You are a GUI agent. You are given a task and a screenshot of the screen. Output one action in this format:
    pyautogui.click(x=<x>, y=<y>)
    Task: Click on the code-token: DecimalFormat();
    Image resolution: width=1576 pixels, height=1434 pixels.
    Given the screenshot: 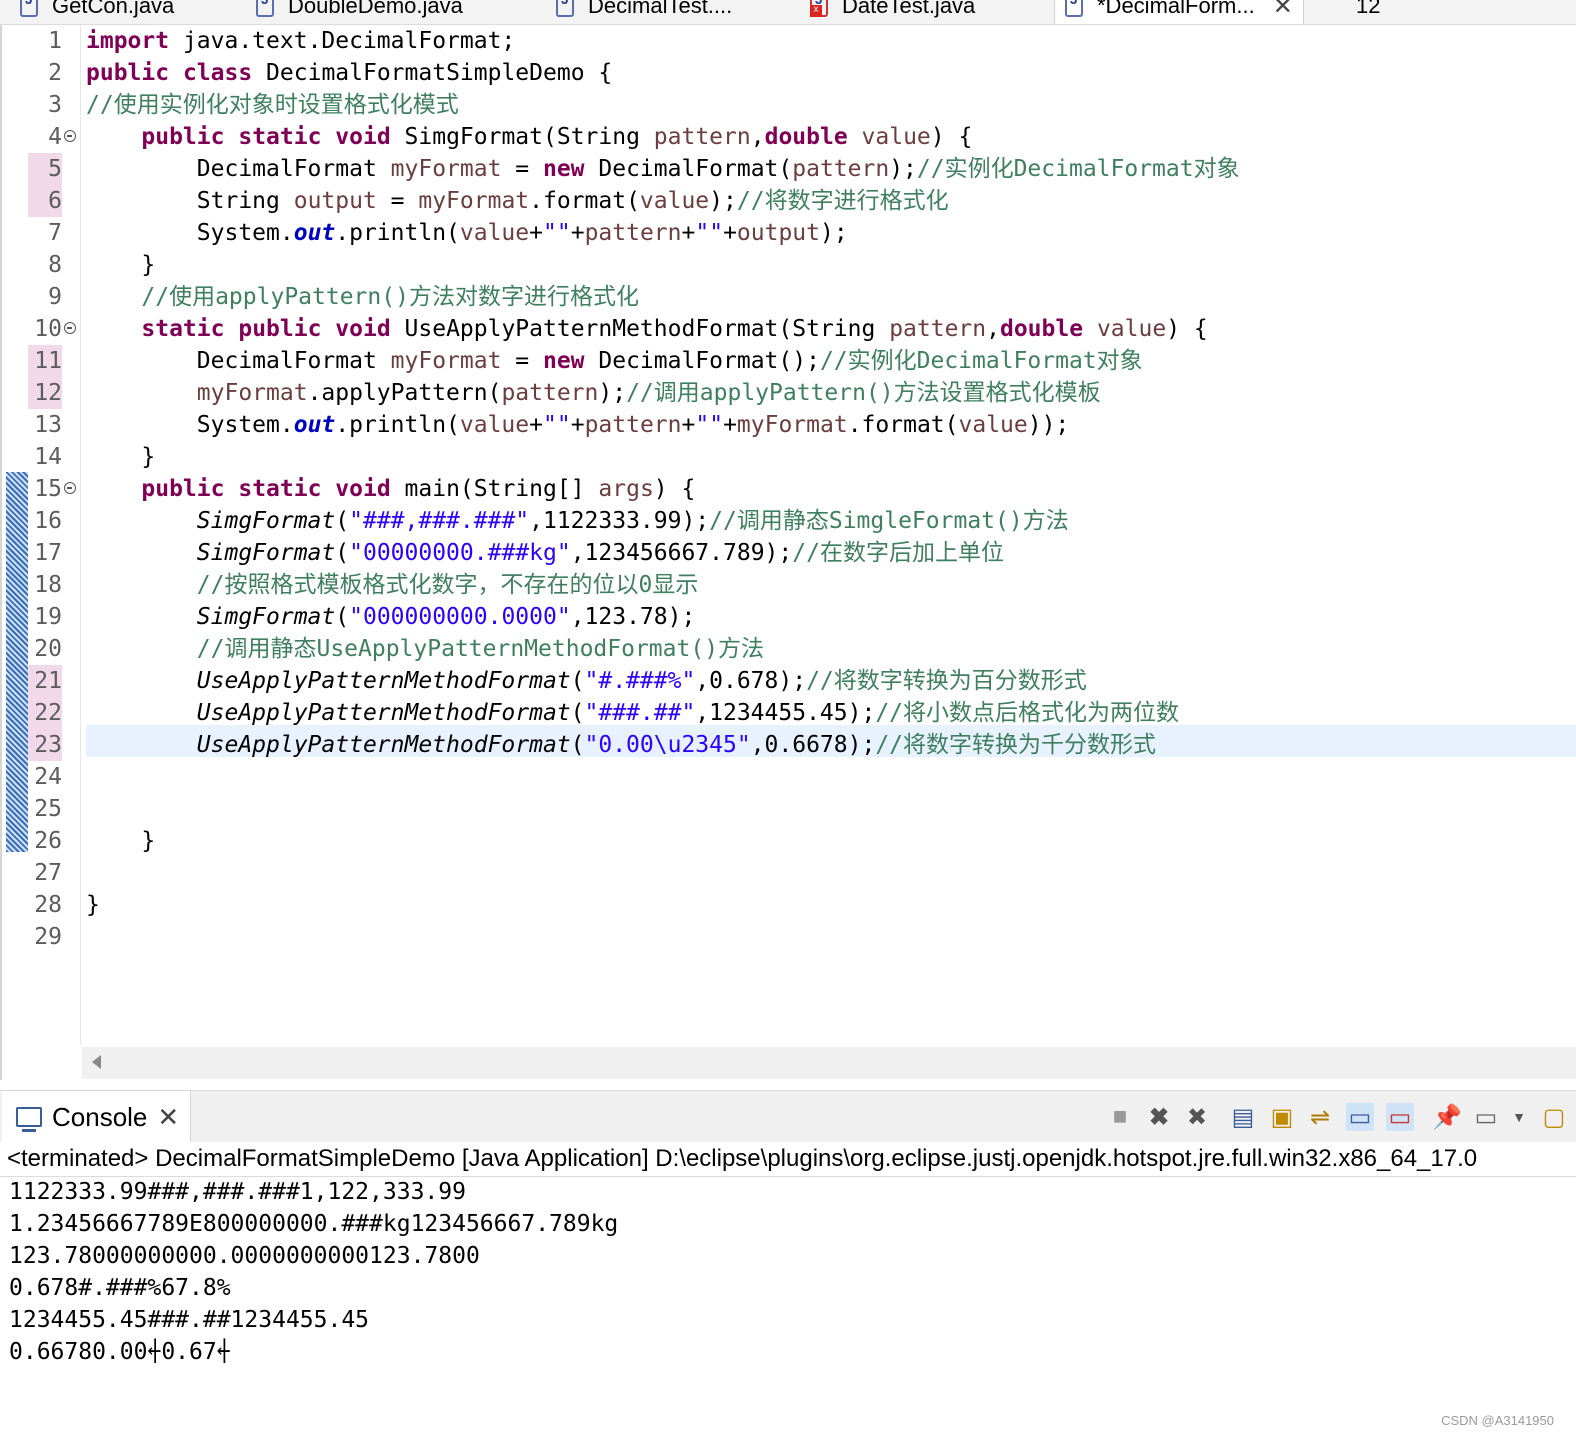 What is the action you would take?
    pyautogui.click(x=702, y=361)
    